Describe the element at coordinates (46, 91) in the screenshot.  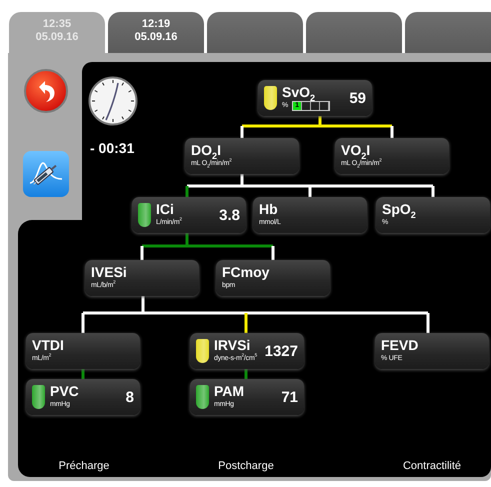
I see `back-button` at that location.